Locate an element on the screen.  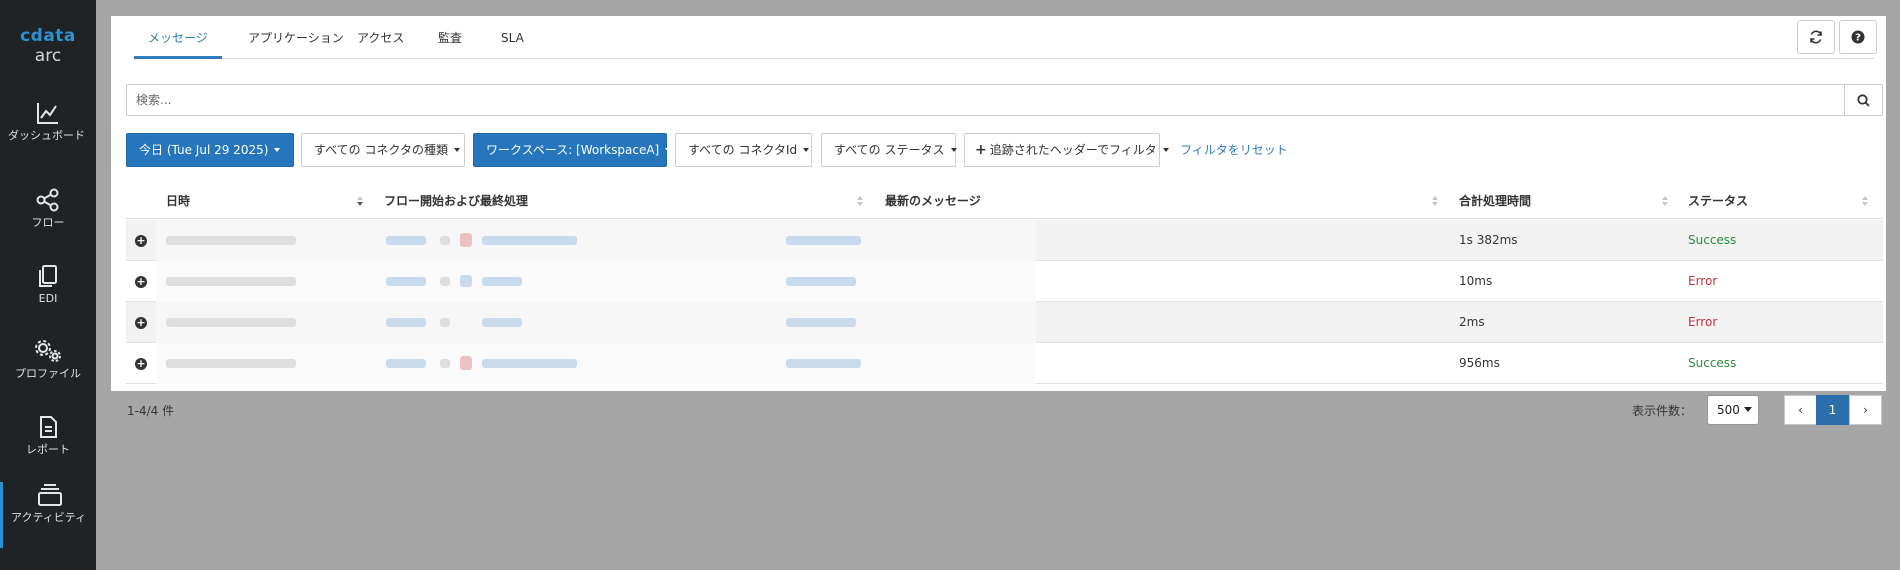
logo-wordmark: cdata is located at coordinates (48, 36).